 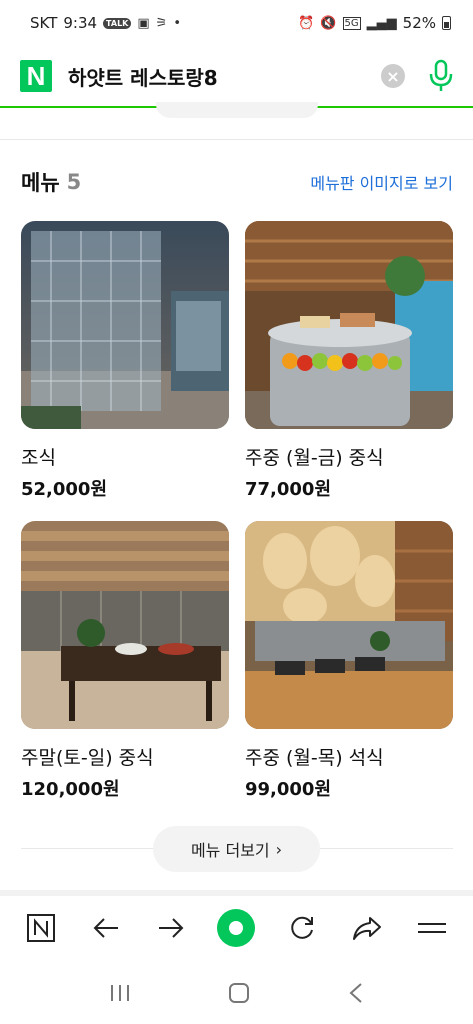 I want to click on menu-icon, so click(x=432, y=928).